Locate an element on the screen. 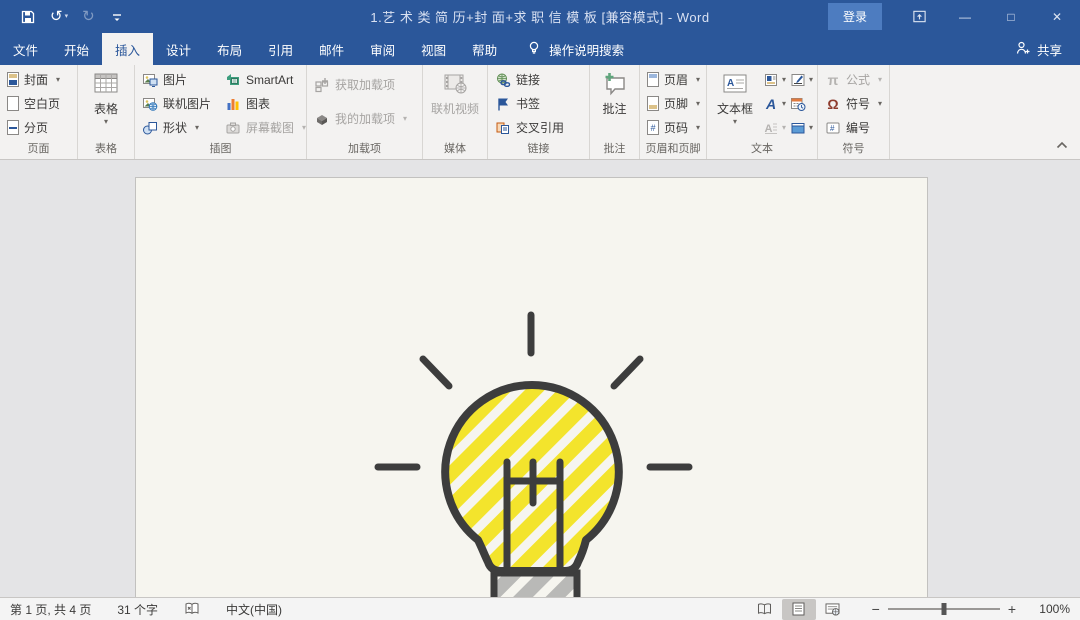  group-text: A 文本框 ▾ ▾ A ▾ A ▾ ▾ ▾ 文本 is located at coordinates (762, 112).